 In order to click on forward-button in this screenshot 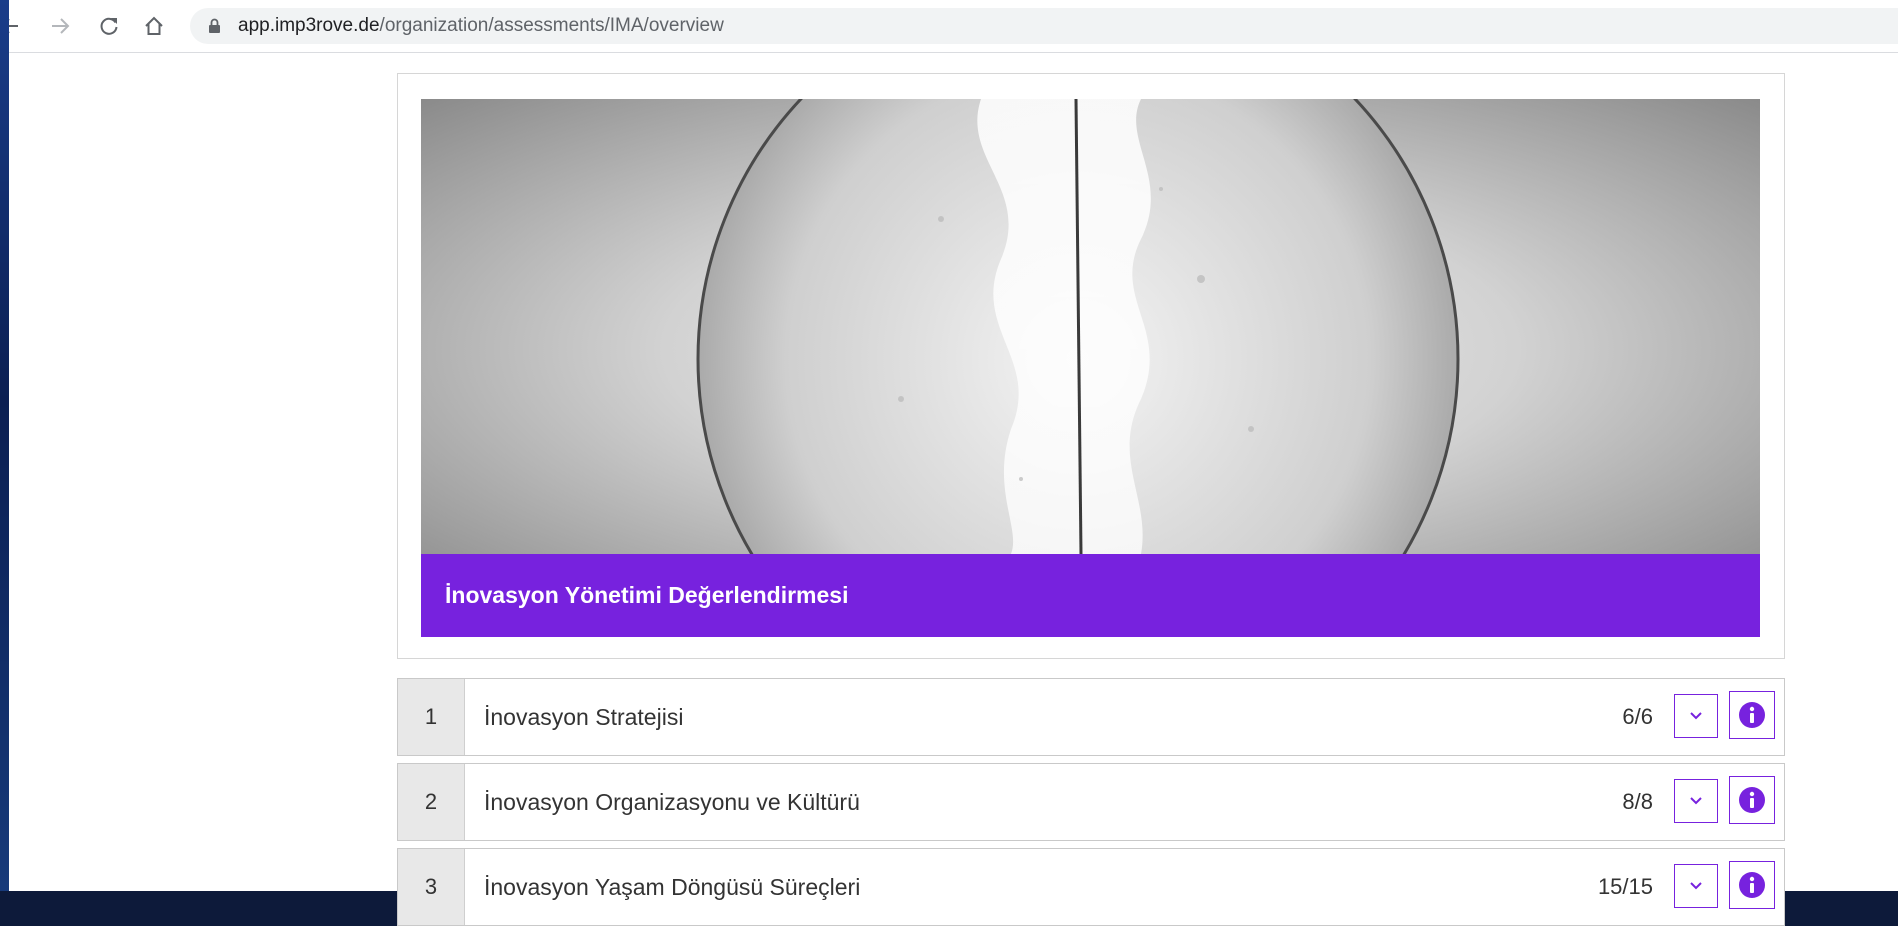, I will do `click(60, 26)`.